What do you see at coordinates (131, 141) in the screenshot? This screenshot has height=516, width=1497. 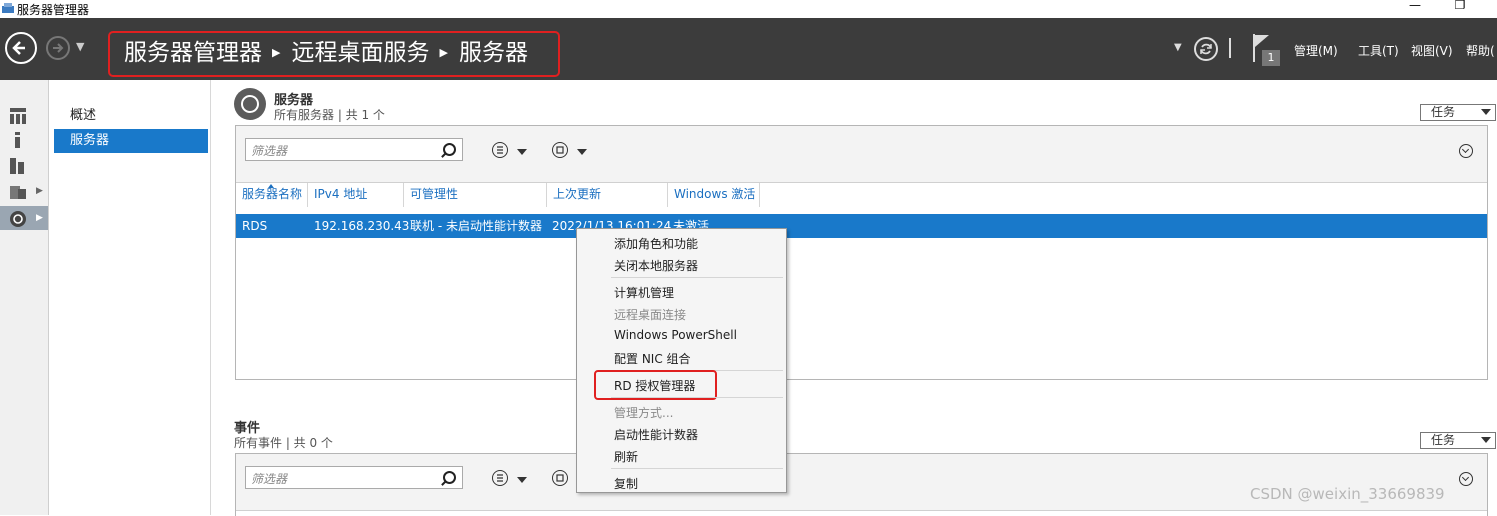 I see `subnav-item-servers: 服务器` at bounding box center [131, 141].